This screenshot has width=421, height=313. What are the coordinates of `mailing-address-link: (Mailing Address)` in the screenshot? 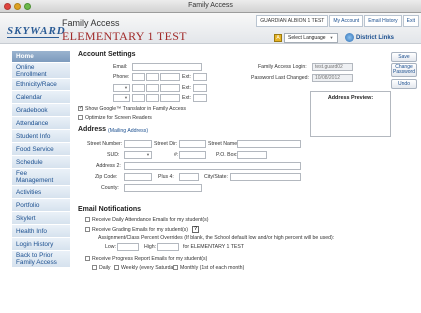 It's located at (128, 131).